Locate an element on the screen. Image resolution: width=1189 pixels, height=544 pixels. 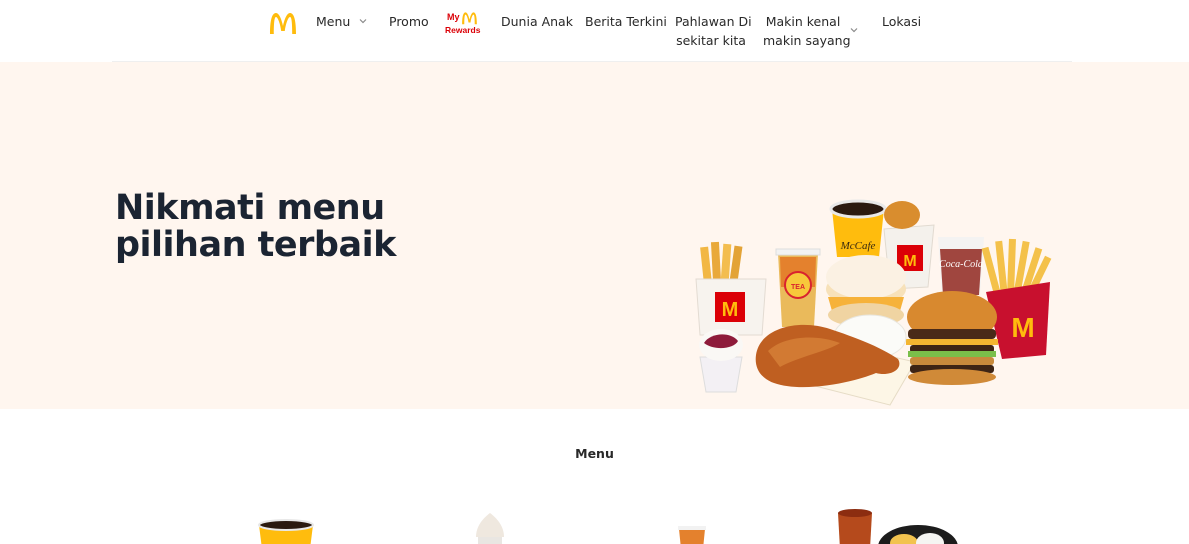
nav-pahlawan-line2: sekitar kita is located at coordinates (711, 40).